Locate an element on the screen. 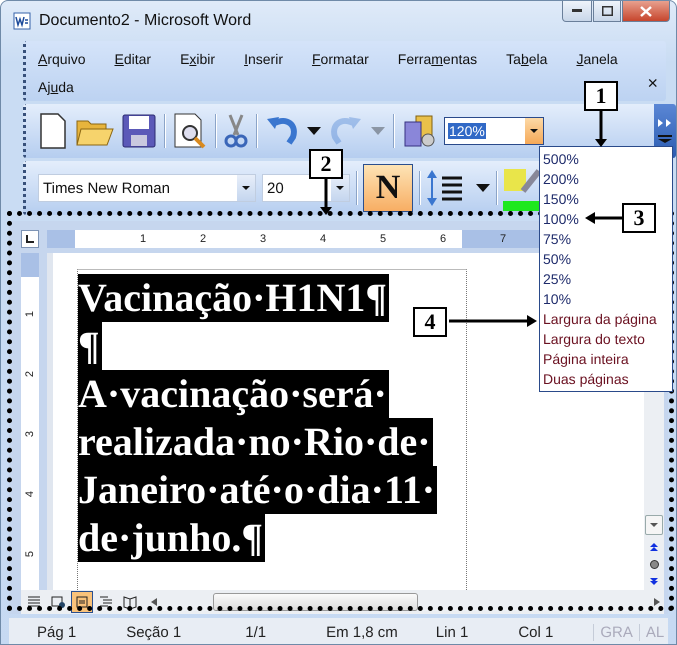 This screenshot has width=677, height=645. zoom-option: 75% is located at coordinates (557, 239).